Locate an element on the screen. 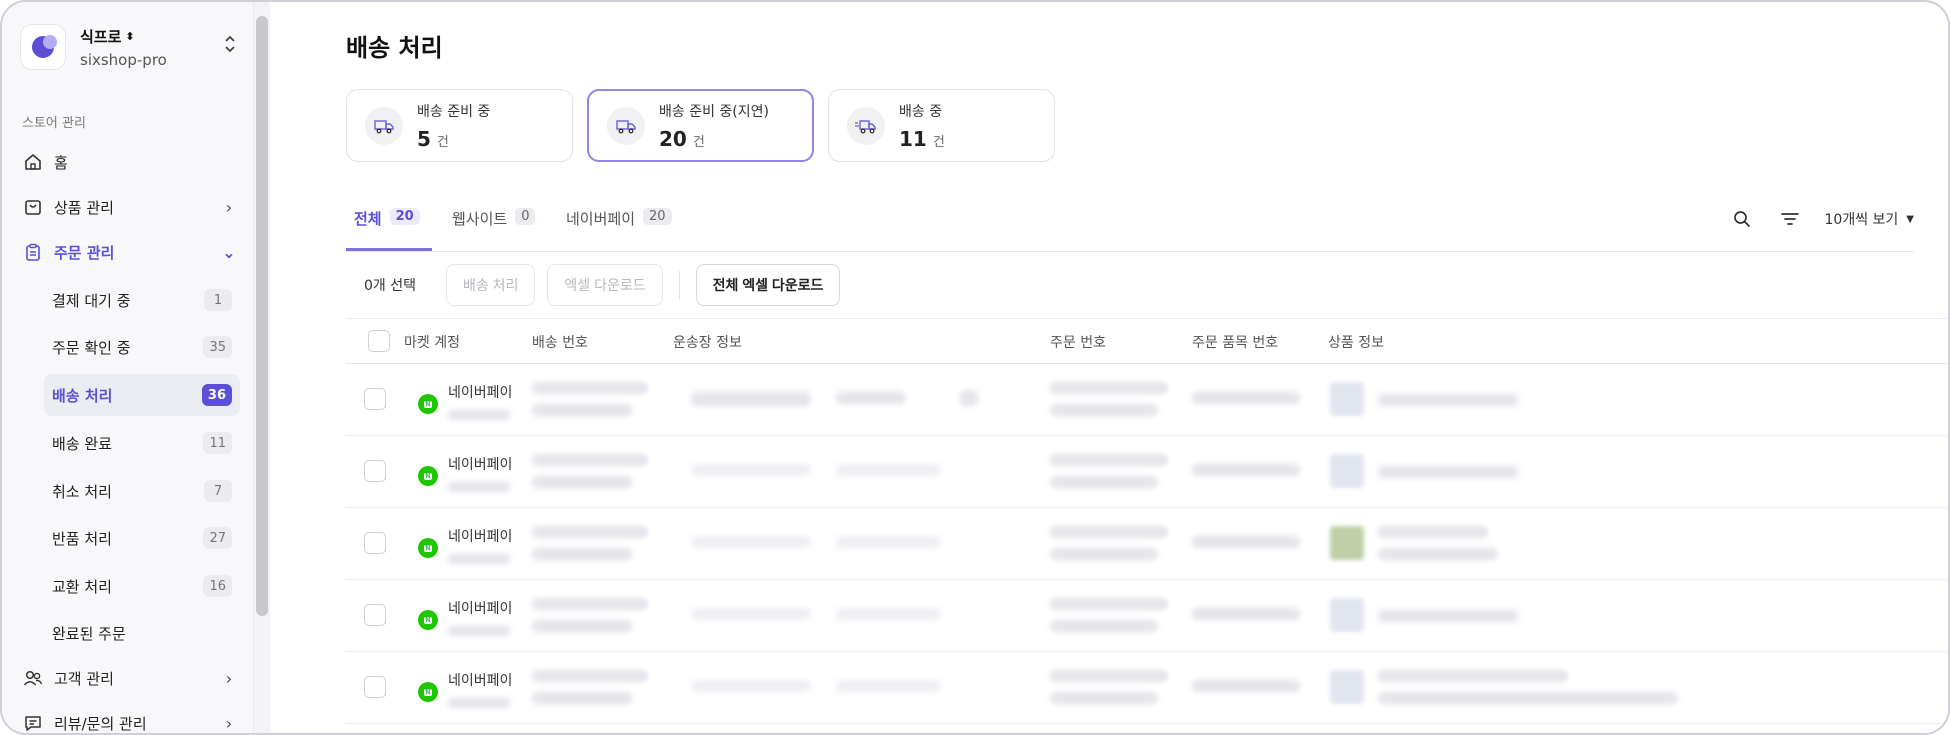 Image resolution: width=1950 pixels, height=735 pixels. action-bar: 0개 선택 배송 처리 엑셀 다운로드 전체 엑셀 다운로드 is located at coordinates (593, 285).